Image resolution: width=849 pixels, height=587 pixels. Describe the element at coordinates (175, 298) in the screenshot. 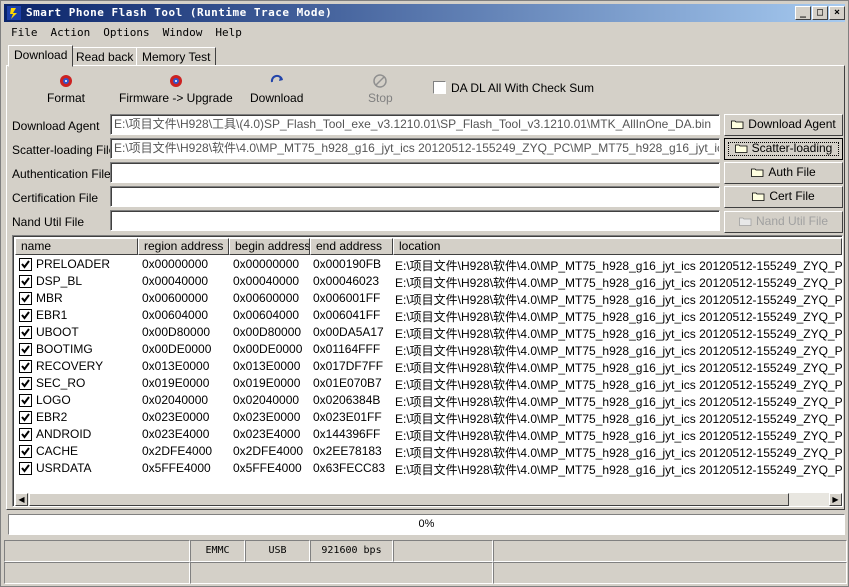

I see `cell-region: 0x00600000` at that location.